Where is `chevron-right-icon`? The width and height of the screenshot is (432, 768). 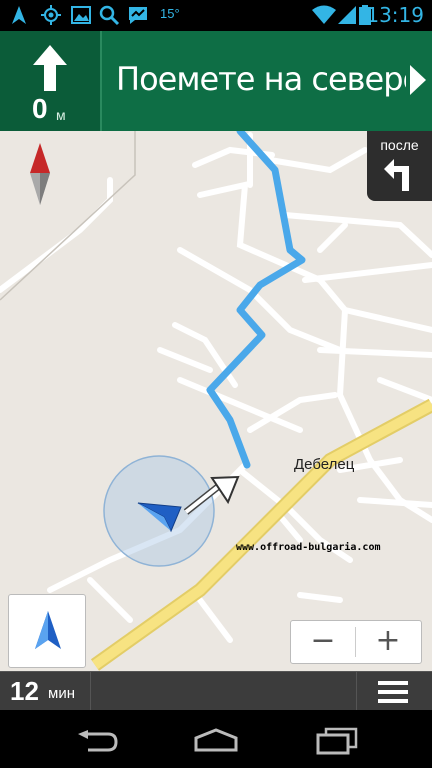 chevron-right-icon is located at coordinates (418, 80).